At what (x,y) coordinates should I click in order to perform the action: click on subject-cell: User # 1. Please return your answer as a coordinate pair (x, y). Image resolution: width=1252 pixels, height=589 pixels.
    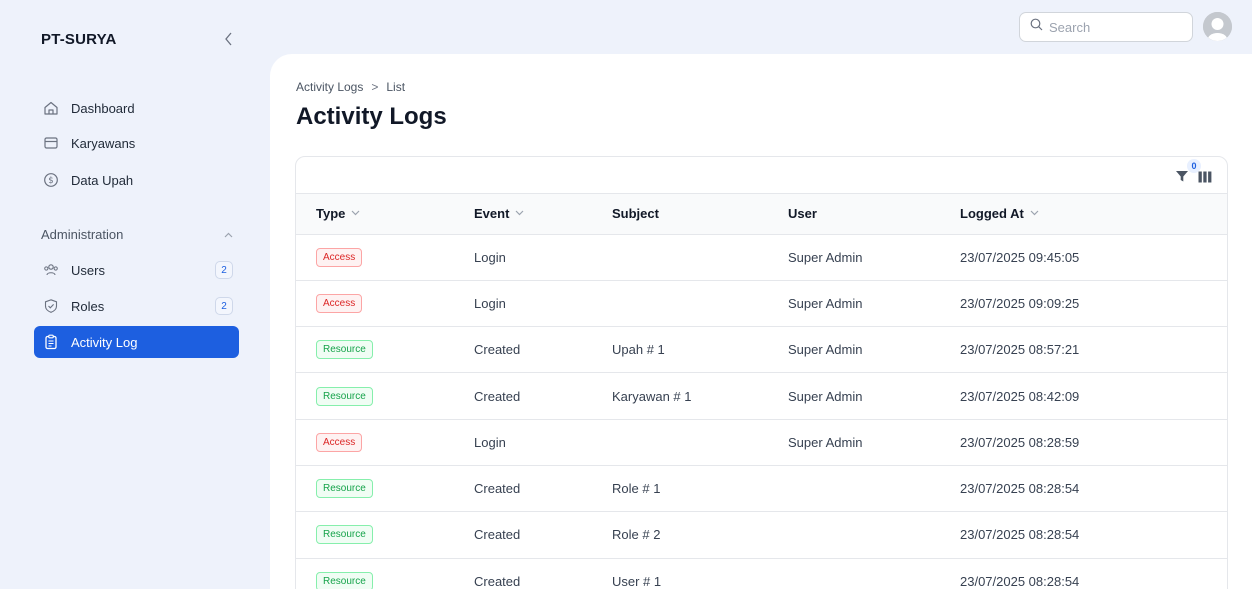
    Looking at the image, I should click on (637, 581).